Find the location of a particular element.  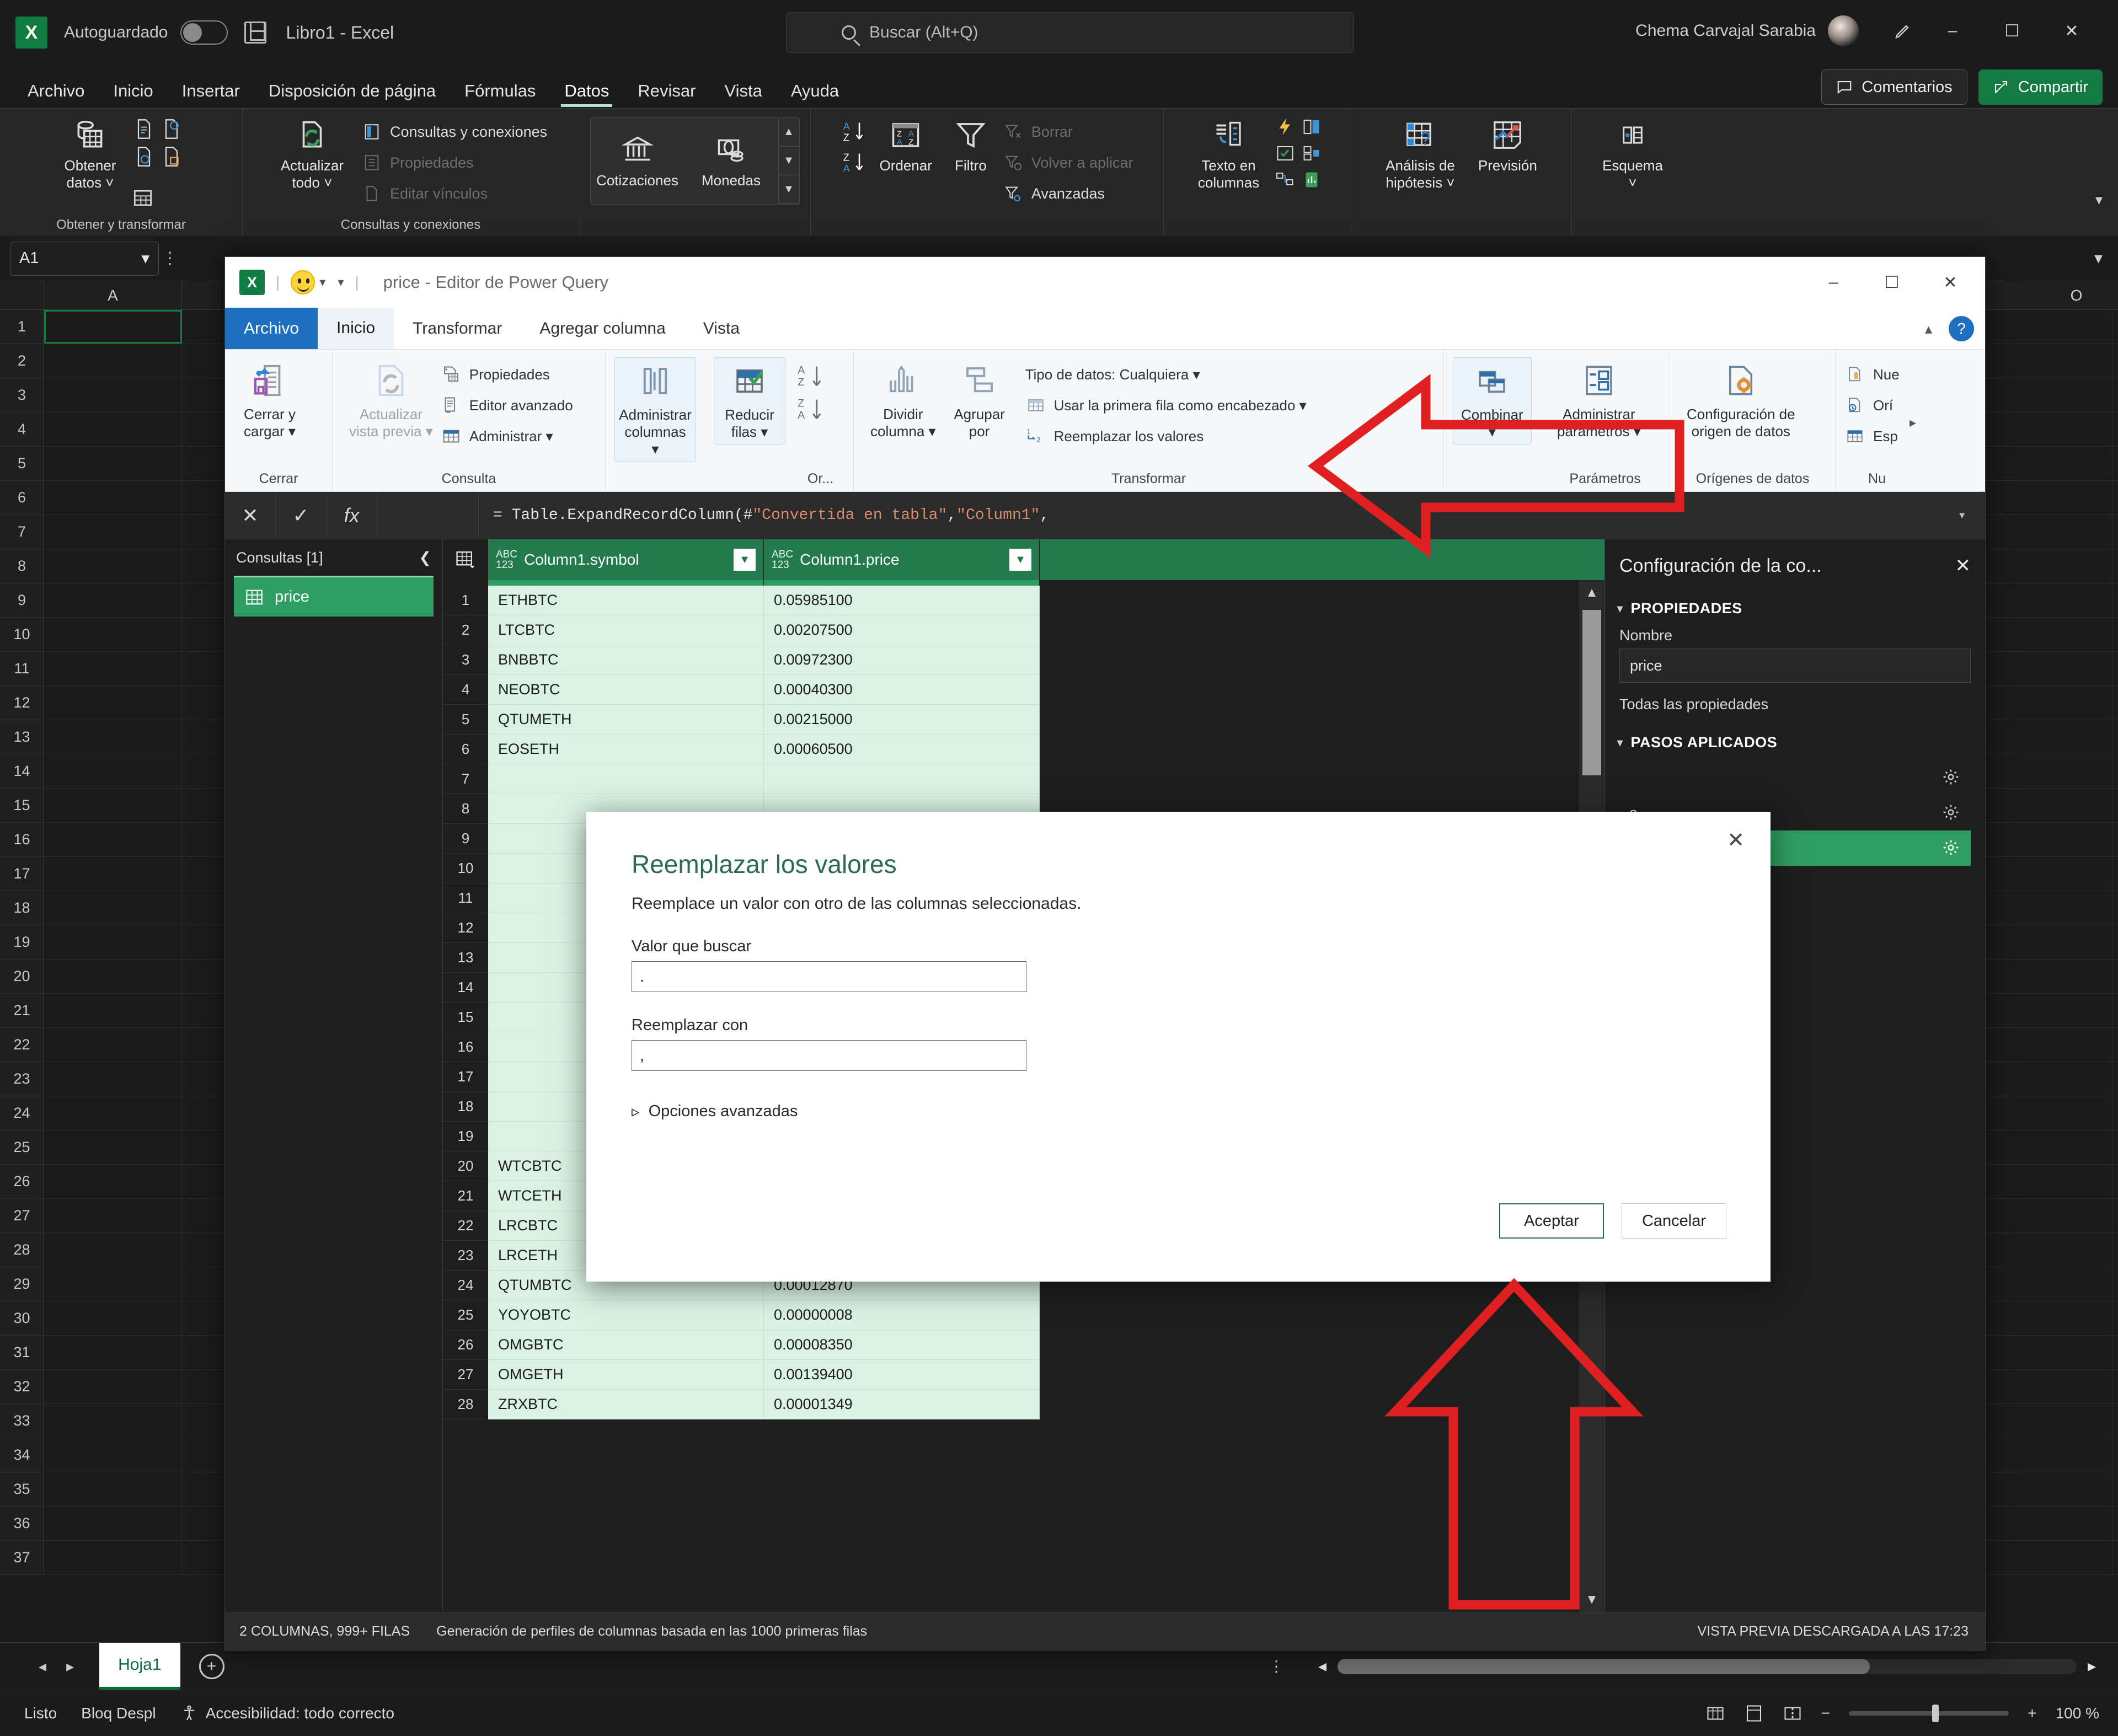

data-validation-icon is located at coordinates (1285, 153).